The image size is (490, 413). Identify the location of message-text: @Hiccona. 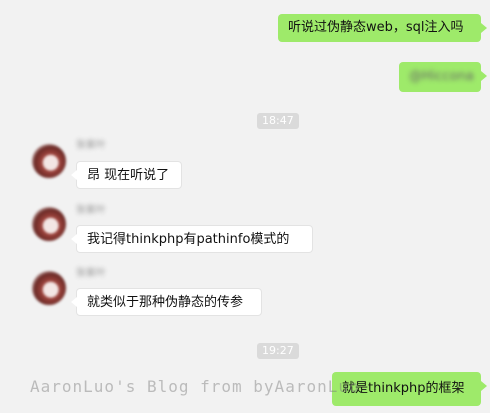
(441, 76).